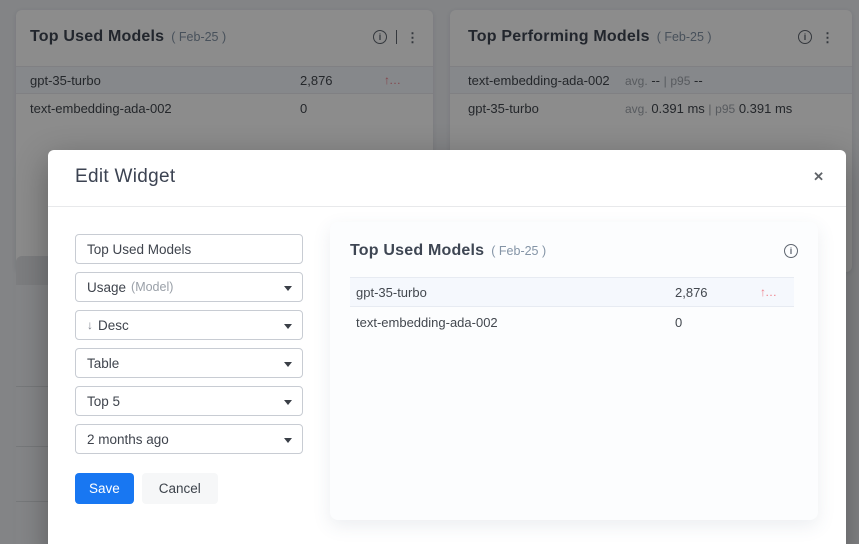  I want to click on time-range-value: 2 months ago, so click(128, 439).